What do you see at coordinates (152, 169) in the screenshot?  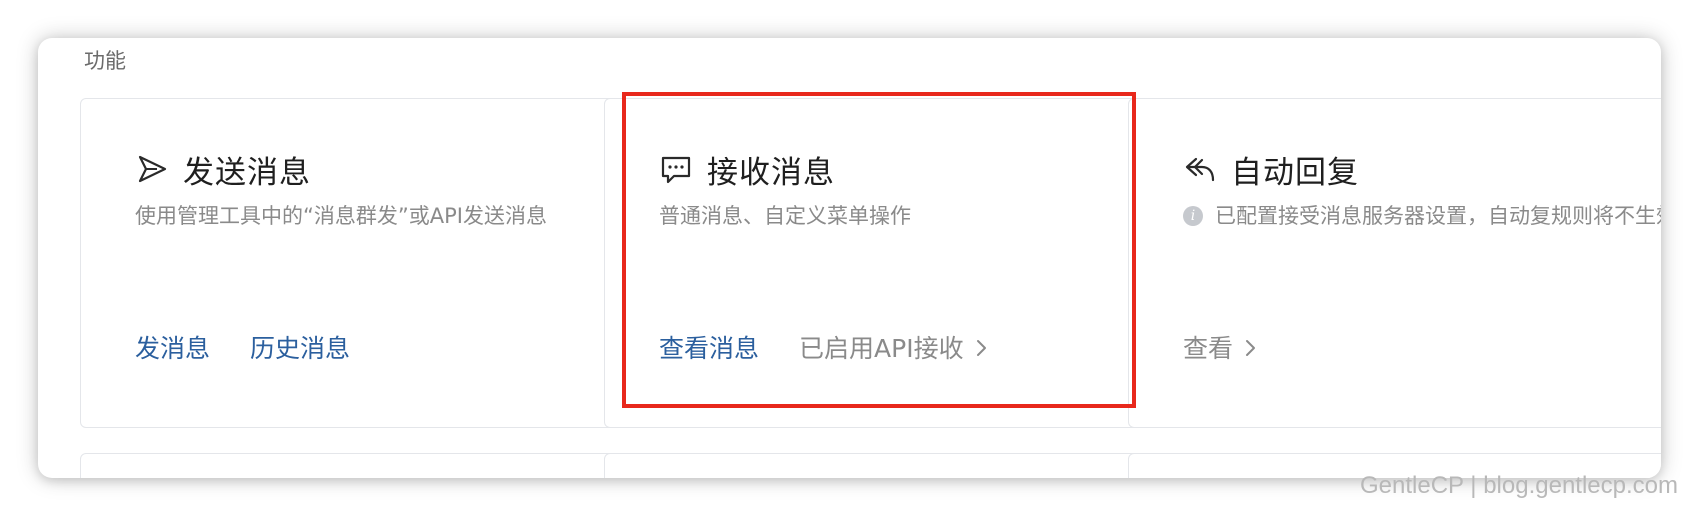 I see `send-icon` at bounding box center [152, 169].